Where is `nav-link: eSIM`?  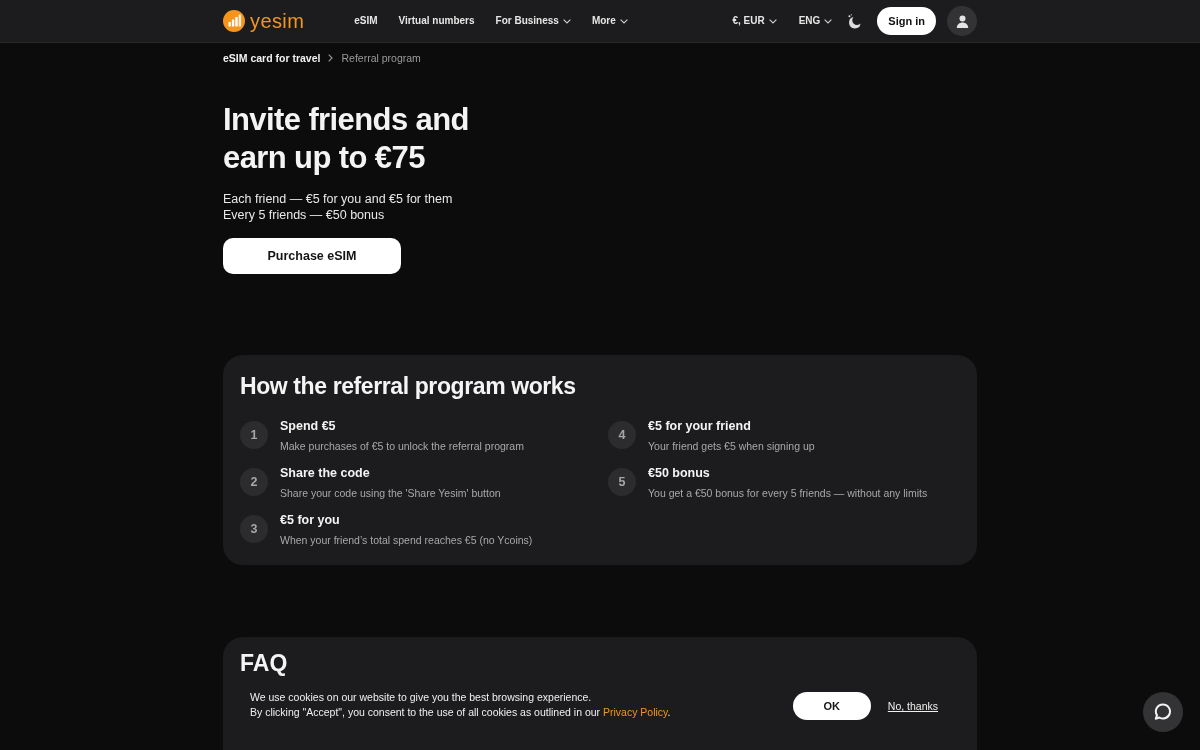
nav-link: eSIM is located at coordinates (366, 21).